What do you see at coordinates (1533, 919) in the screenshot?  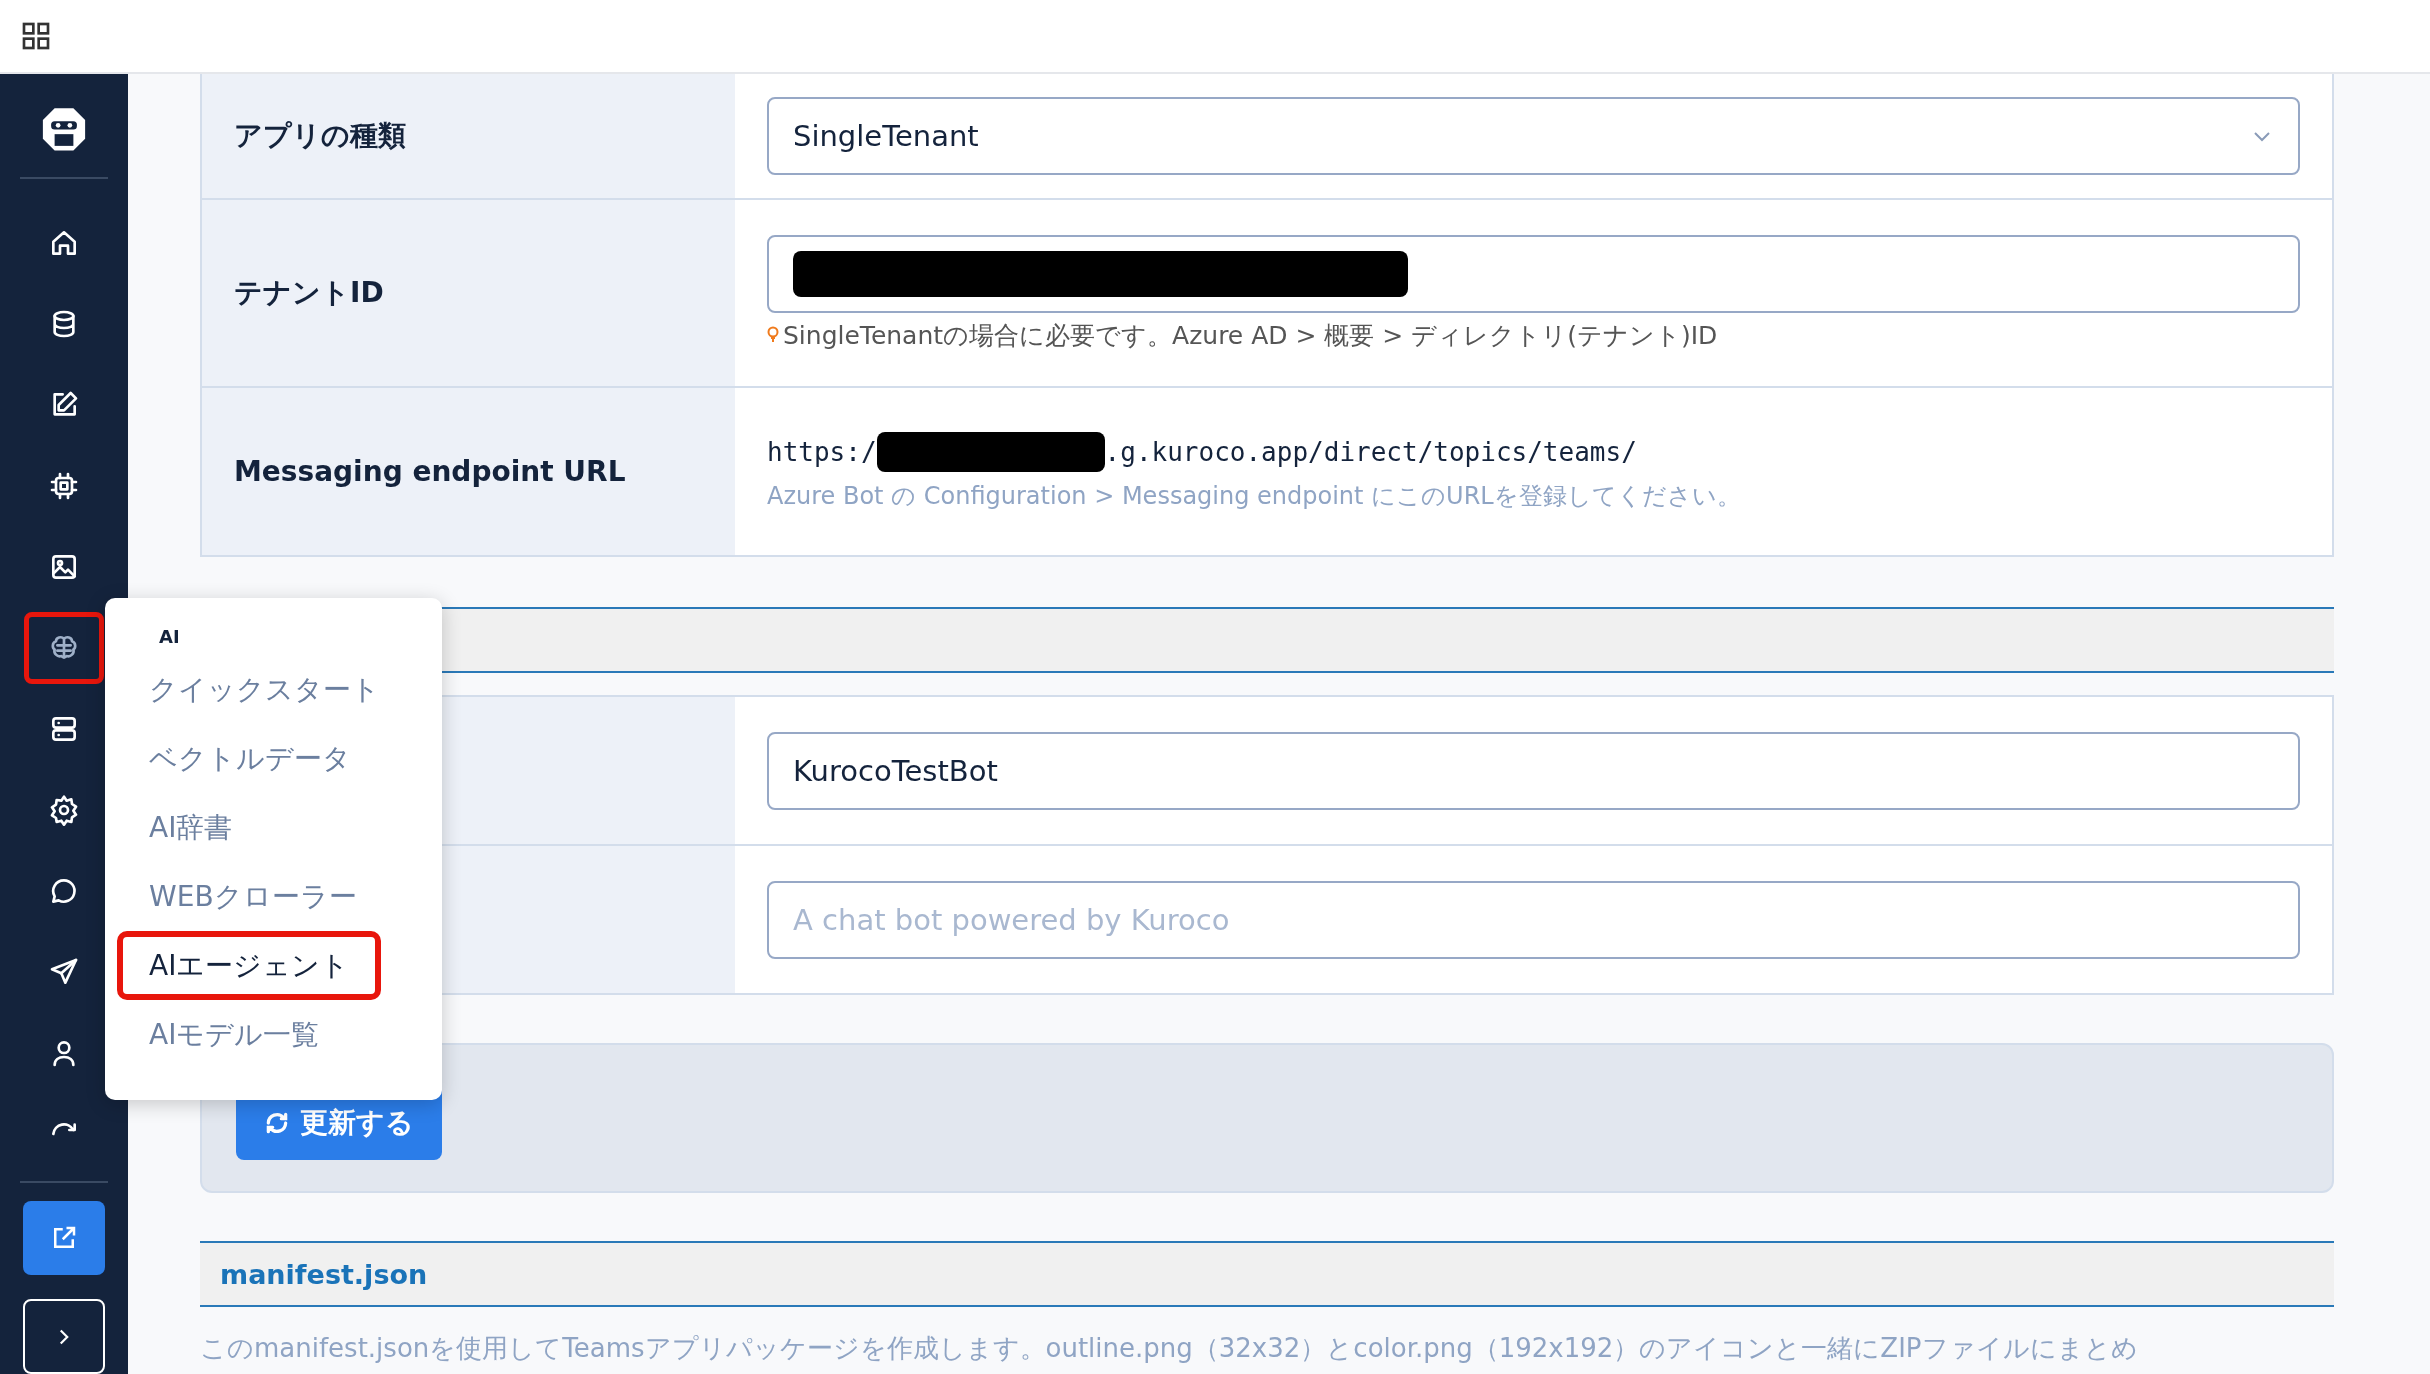 I see `input-field: A chat bot powered by Kuroco` at bounding box center [1533, 919].